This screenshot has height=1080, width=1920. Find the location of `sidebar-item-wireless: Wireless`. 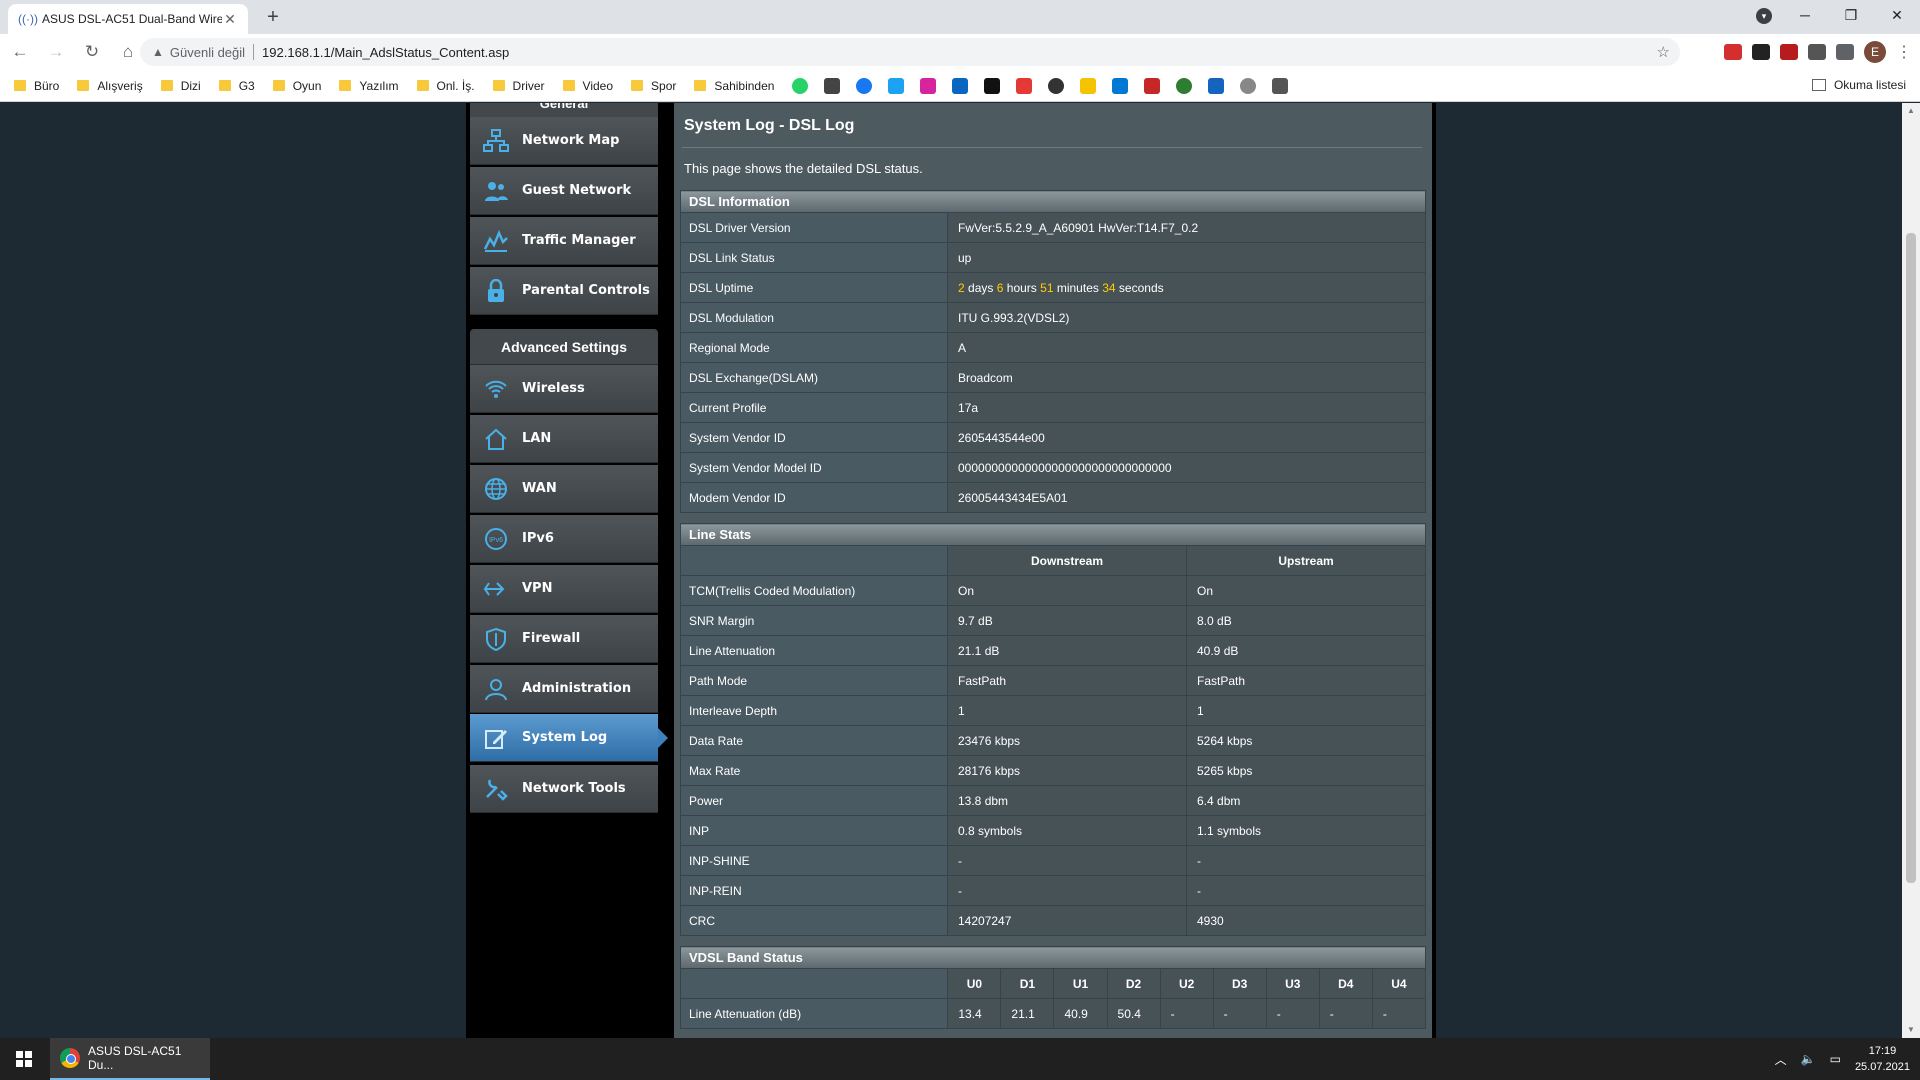

sidebar-item-wireless: Wireless is located at coordinates (564, 389).